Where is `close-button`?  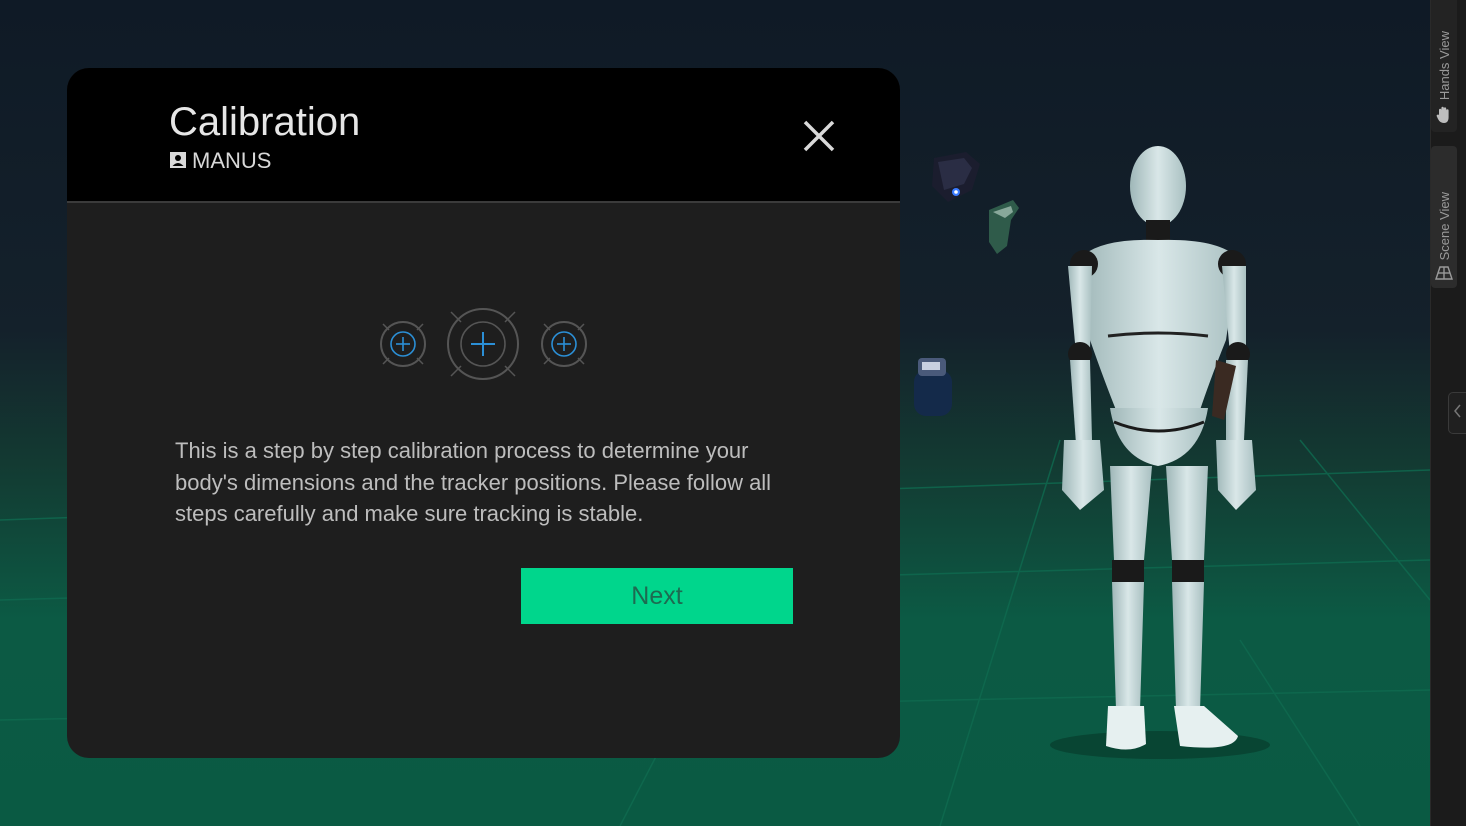
close-button is located at coordinates (819, 136).